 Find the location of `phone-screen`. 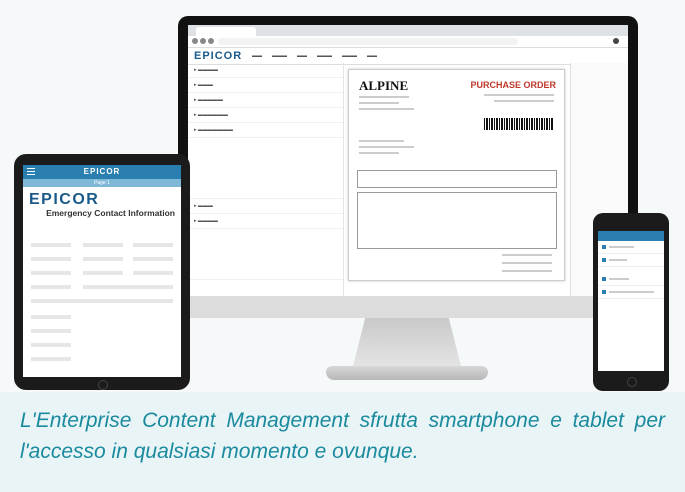

phone-screen is located at coordinates (631, 301).